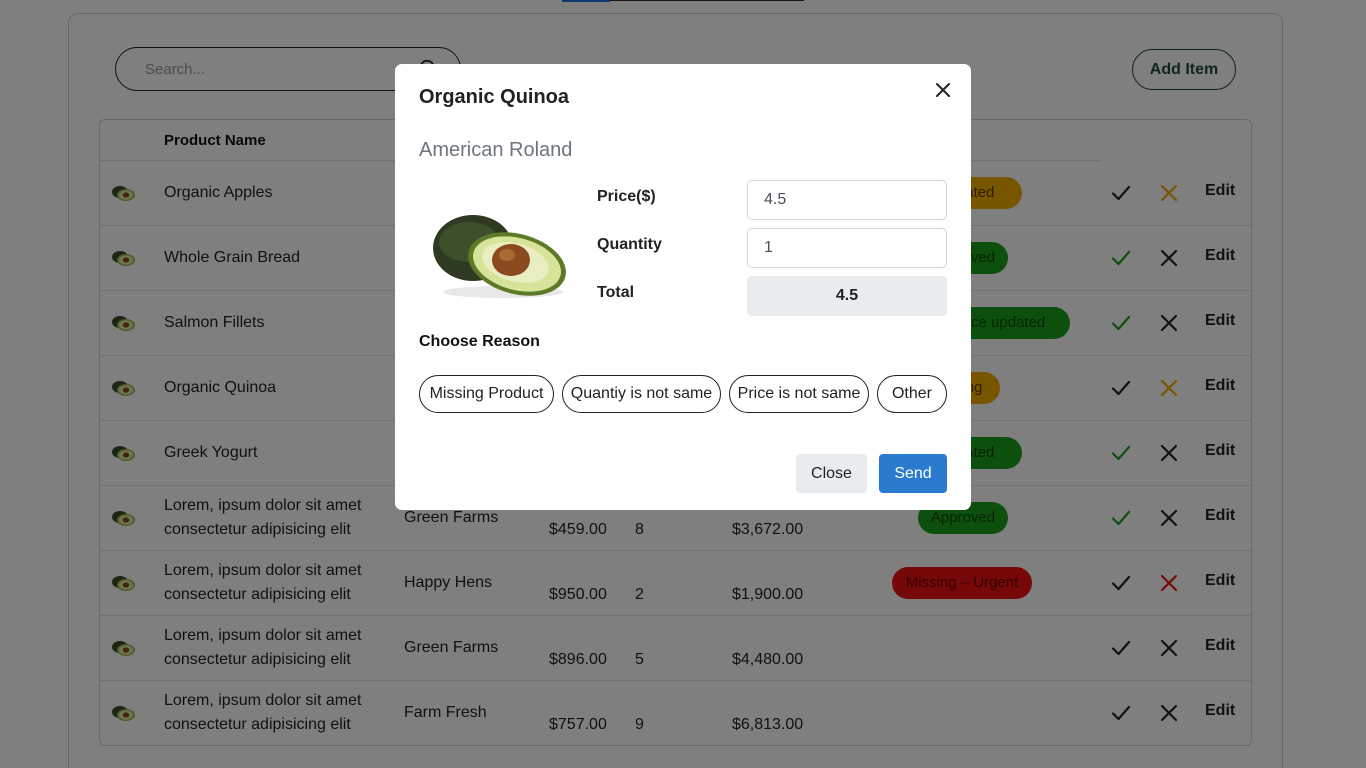 Image resolution: width=1366 pixels, height=768 pixels. I want to click on close-icon, so click(943, 90).